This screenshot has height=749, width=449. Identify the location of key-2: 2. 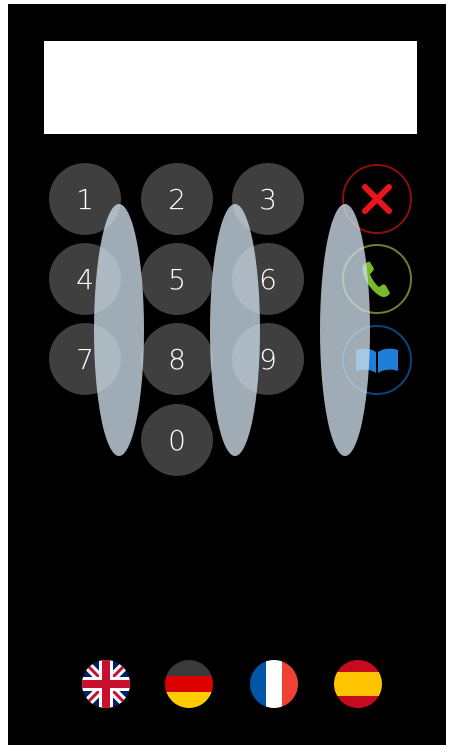
(177, 199).